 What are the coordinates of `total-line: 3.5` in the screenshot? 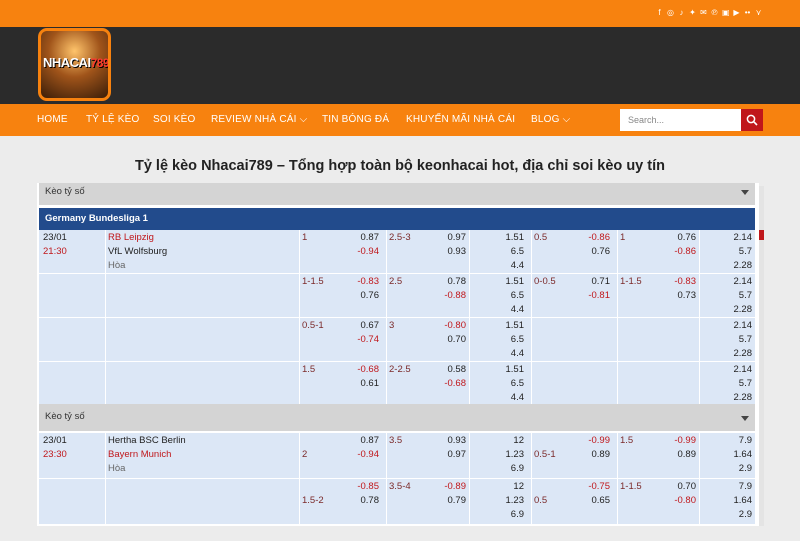 It's located at (396, 440).